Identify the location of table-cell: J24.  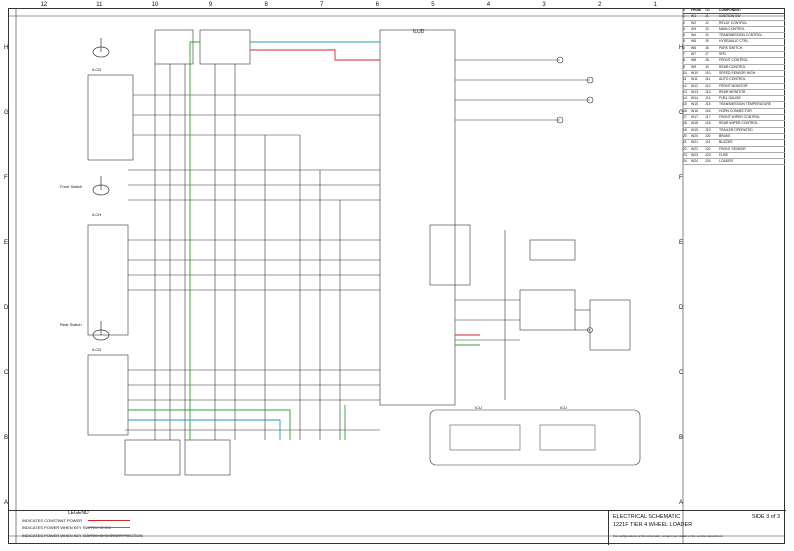
(708, 161).